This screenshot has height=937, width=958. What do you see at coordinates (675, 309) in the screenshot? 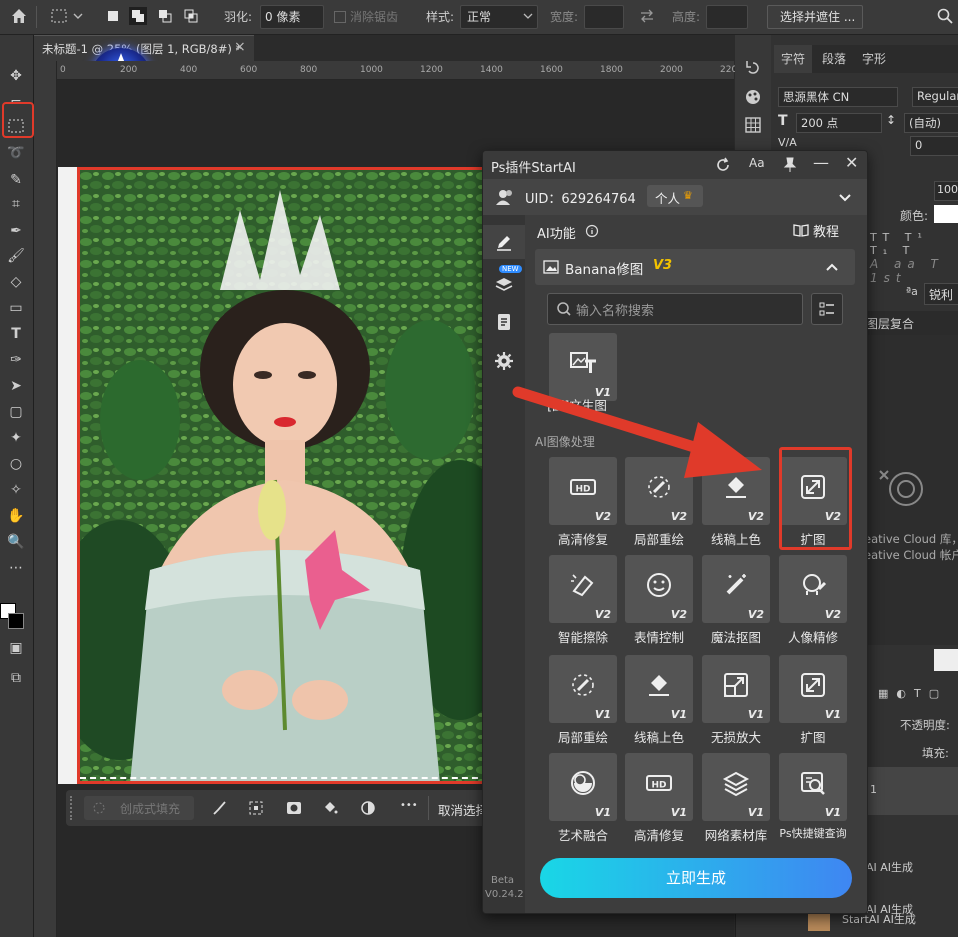
I see `search-input: 输入名称搜索` at bounding box center [675, 309].